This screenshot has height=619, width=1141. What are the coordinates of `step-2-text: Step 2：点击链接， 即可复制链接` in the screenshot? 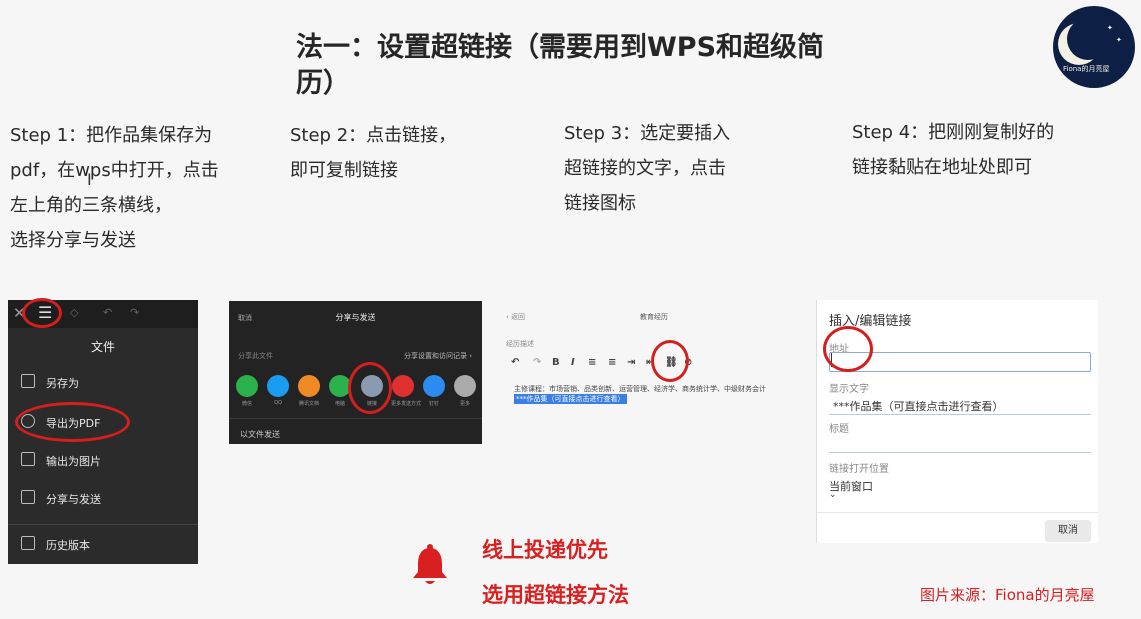 It's located at (373, 153).